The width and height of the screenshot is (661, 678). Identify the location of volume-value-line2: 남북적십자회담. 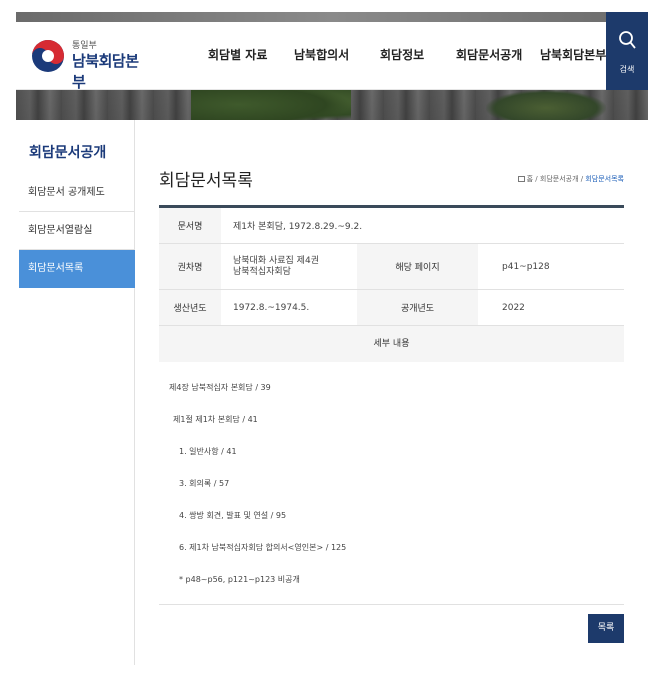
(262, 271).